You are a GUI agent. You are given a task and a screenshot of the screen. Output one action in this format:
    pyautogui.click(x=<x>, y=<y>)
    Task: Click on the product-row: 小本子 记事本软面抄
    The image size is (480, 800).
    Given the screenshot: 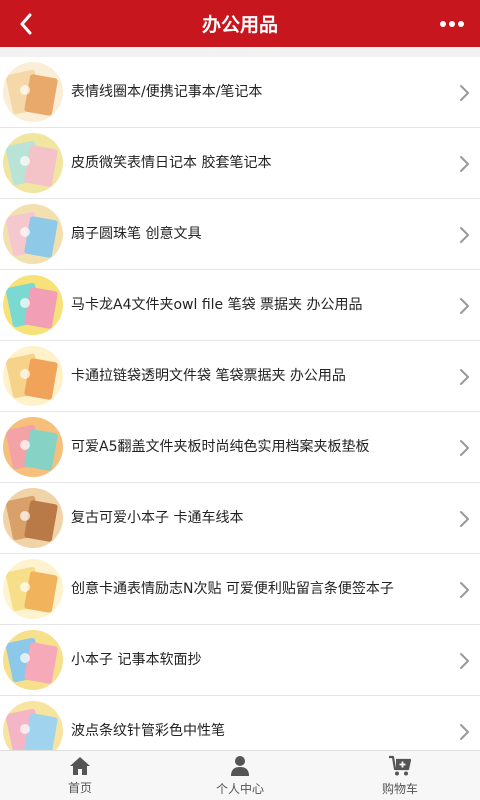 What is the action you would take?
    pyautogui.click(x=240, y=660)
    